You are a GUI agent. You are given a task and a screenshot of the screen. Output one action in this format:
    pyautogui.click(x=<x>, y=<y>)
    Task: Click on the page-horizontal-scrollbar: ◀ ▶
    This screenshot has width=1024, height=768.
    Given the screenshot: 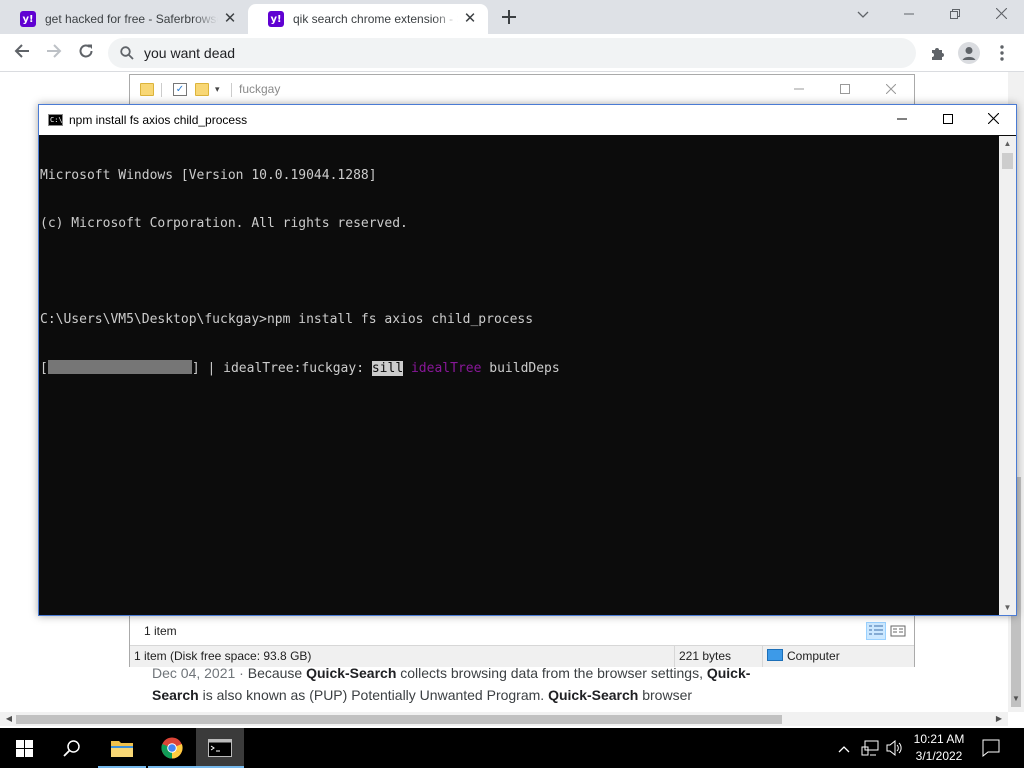 What is the action you would take?
    pyautogui.click(x=504, y=719)
    